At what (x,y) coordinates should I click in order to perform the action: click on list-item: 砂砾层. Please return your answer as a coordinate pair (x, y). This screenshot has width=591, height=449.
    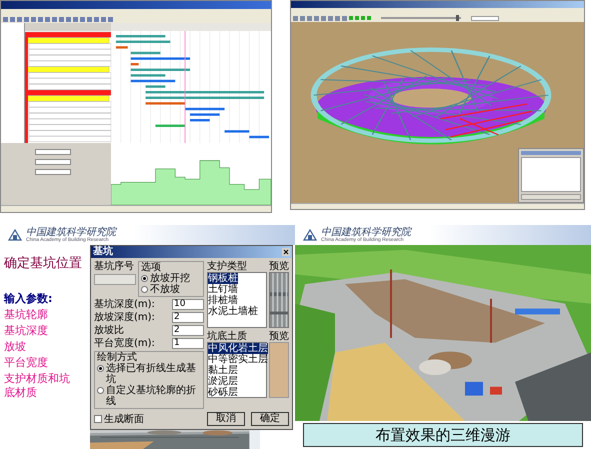
    Looking at the image, I should click on (223, 392).